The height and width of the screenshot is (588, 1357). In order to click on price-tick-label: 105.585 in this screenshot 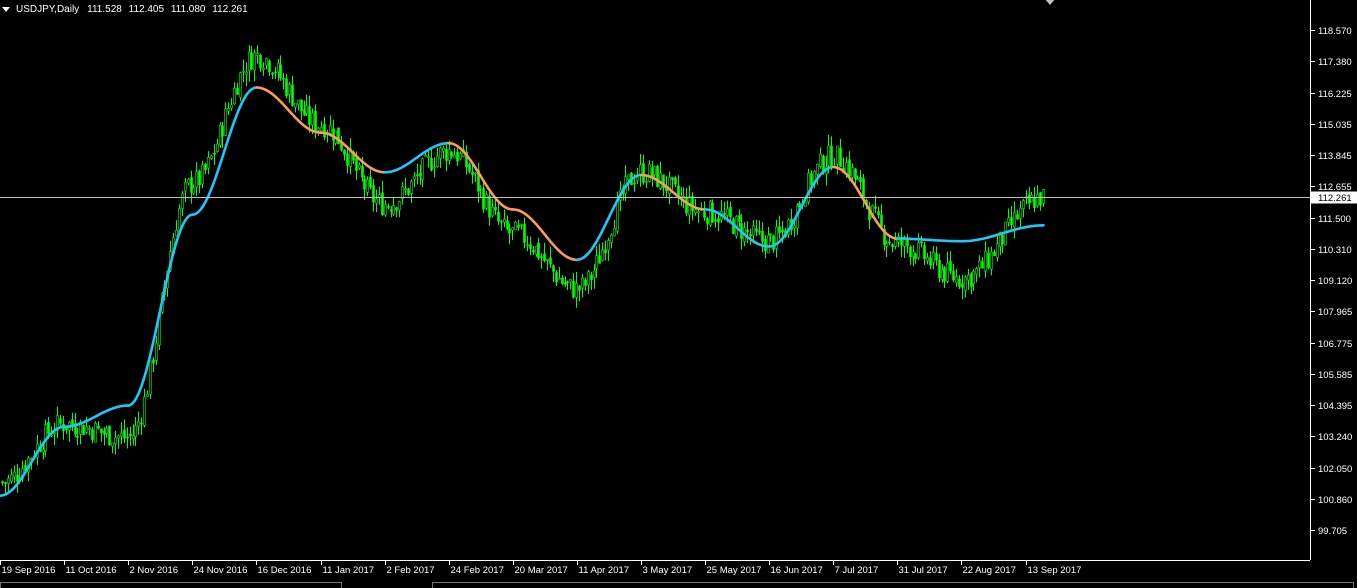, I will do `click(1335, 375)`.